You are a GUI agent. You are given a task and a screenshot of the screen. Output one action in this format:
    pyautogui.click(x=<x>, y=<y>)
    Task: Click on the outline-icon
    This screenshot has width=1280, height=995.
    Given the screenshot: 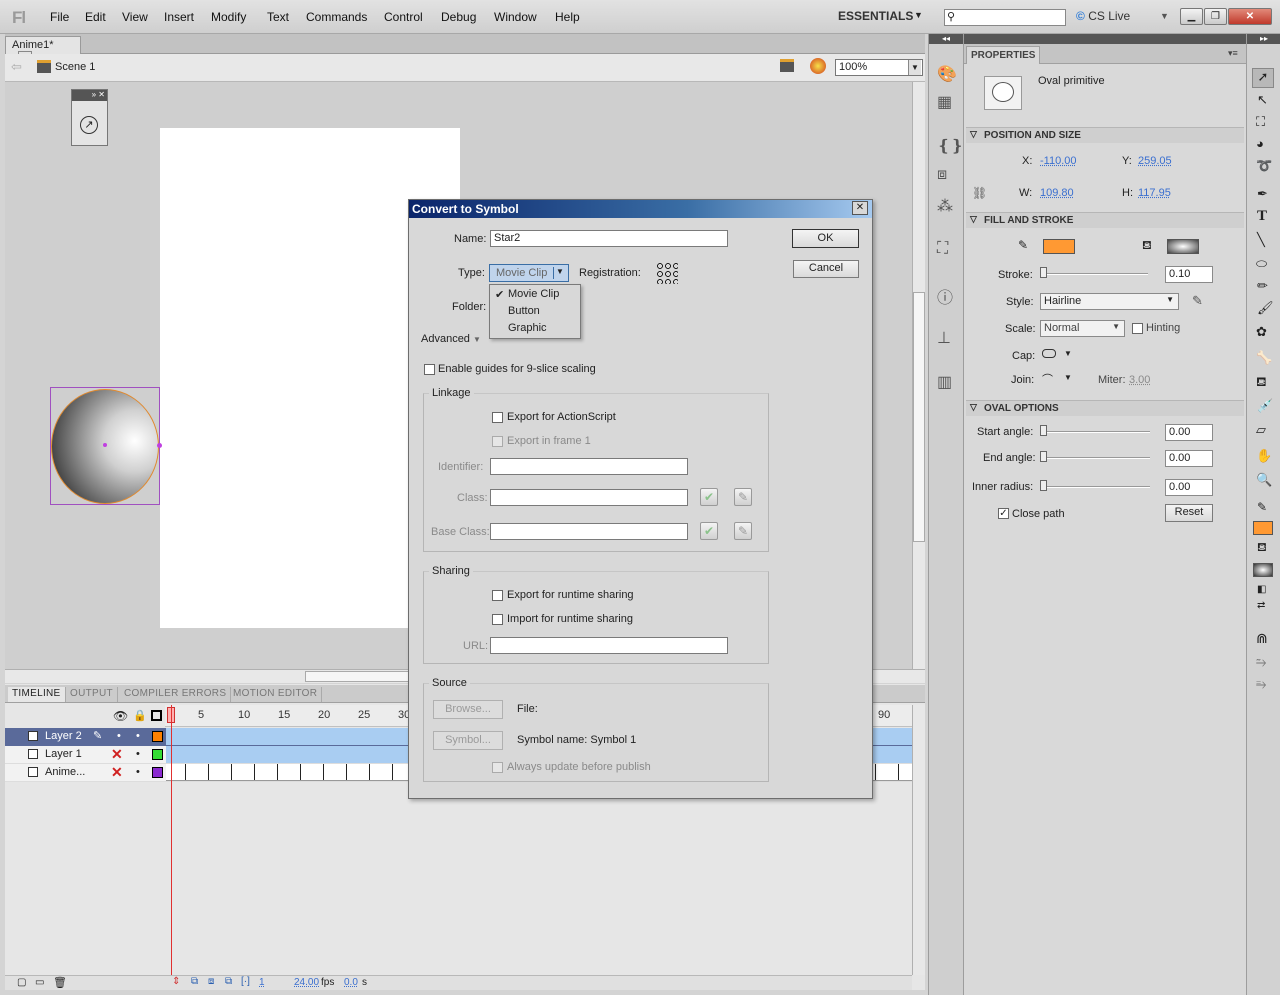 What is the action you would take?
    pyautogui.click(x=156, y=715)
    